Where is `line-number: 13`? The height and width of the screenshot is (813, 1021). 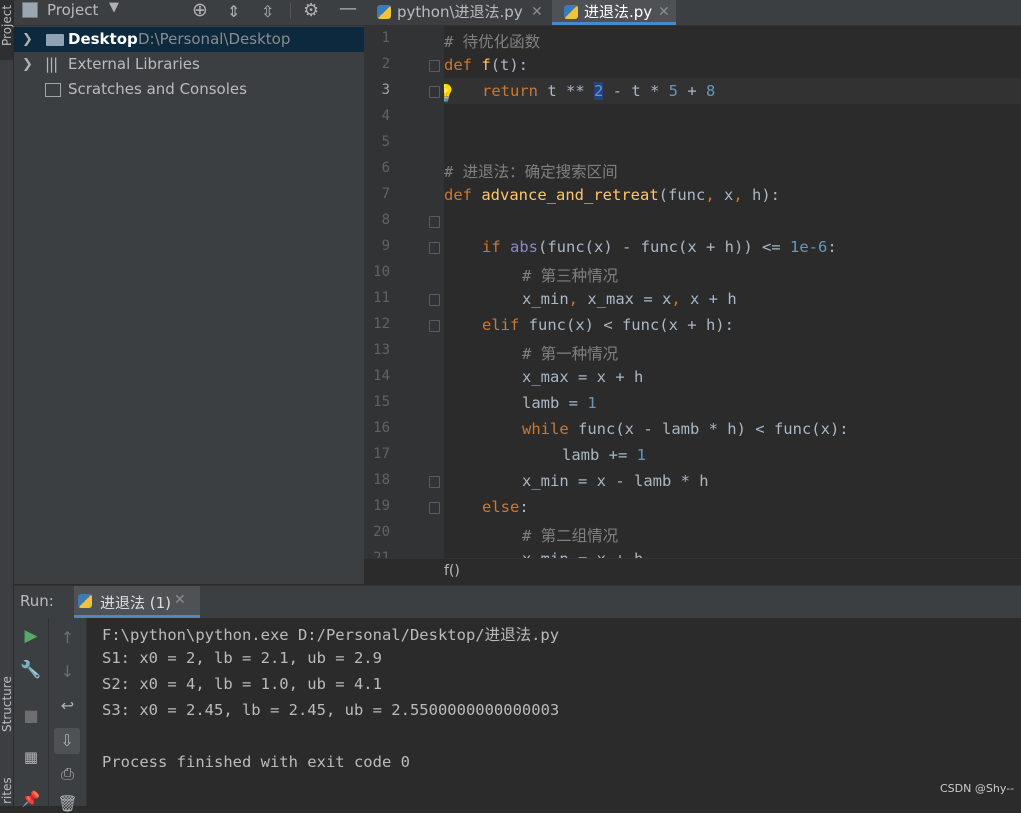 line-number: 13 is located at coordinates (381, 350).